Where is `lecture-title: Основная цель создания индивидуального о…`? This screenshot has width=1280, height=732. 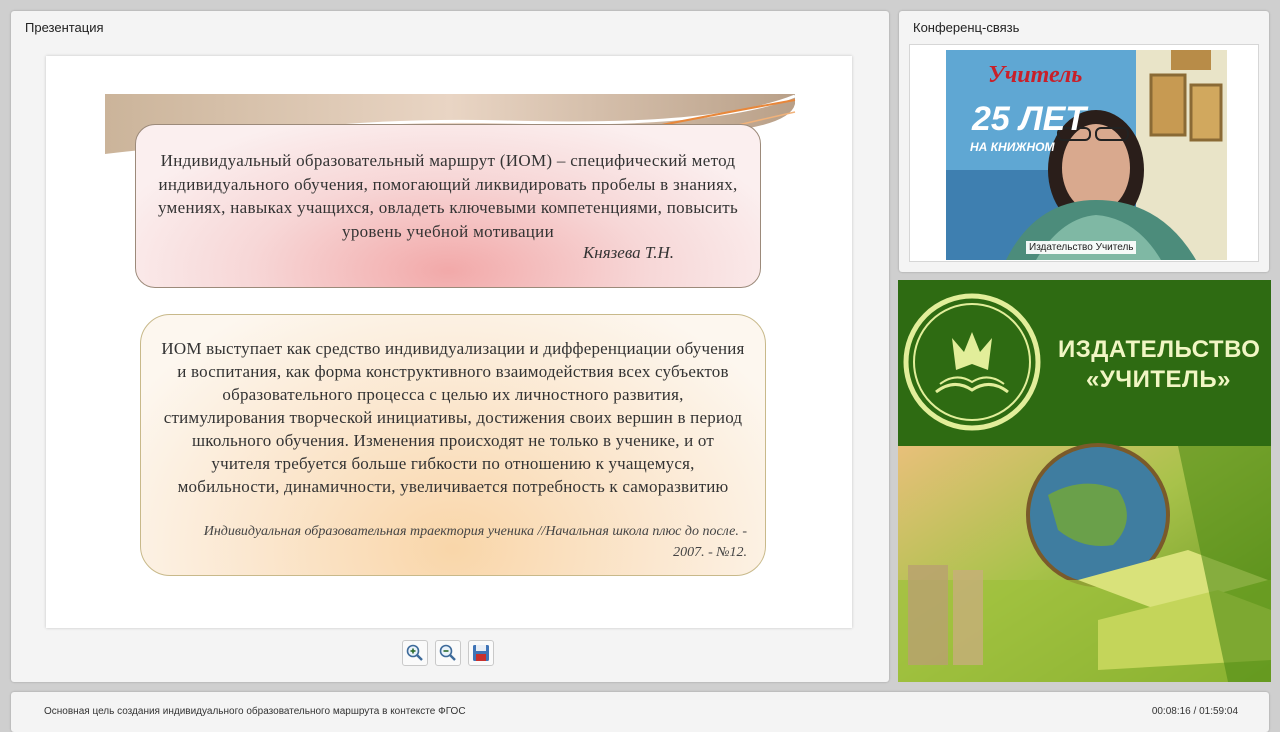 lecture-title: Основная цель создания индивидуального о… is located at coordinates (255, 711).